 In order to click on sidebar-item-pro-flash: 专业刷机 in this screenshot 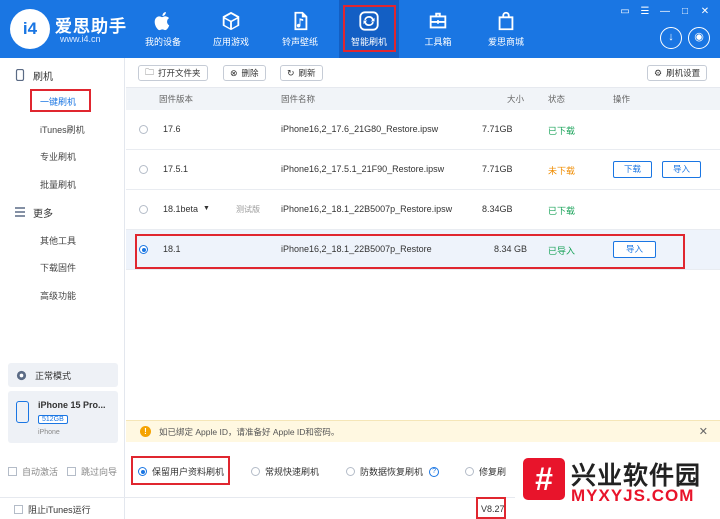, I will do `click(58, 156)`.